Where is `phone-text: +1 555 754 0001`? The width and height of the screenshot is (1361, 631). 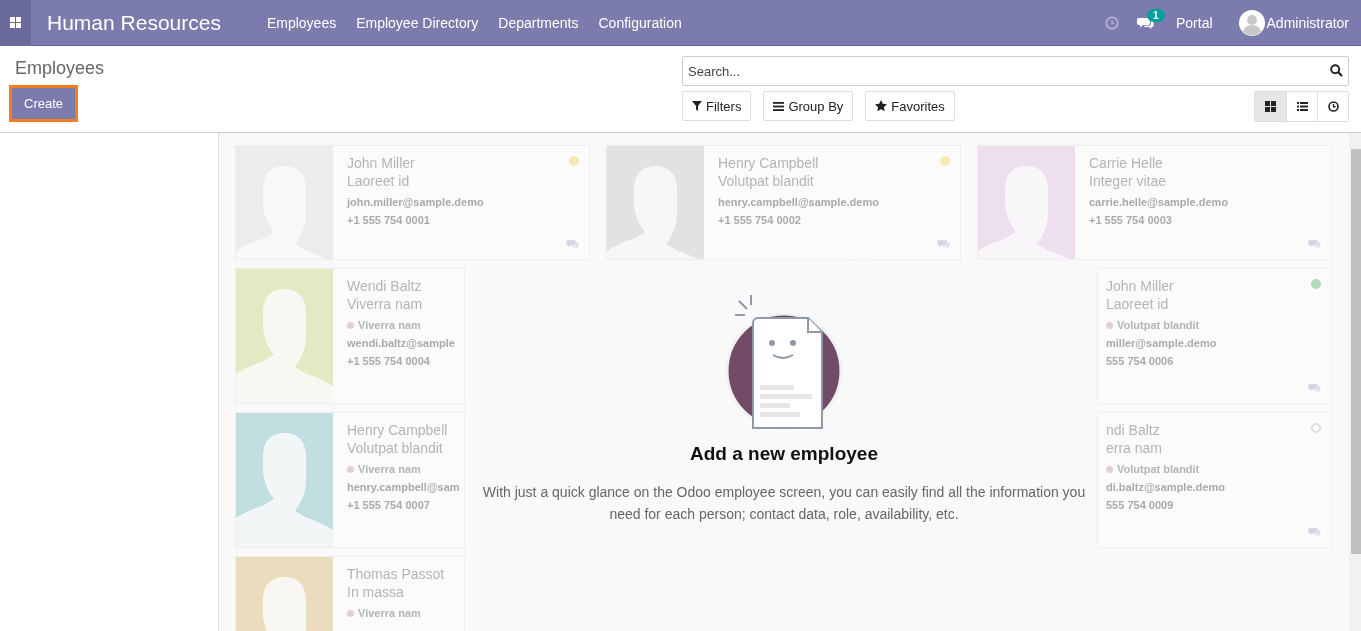 phone-text: +1 555 754 0001 is located at coordinates (389, 220).